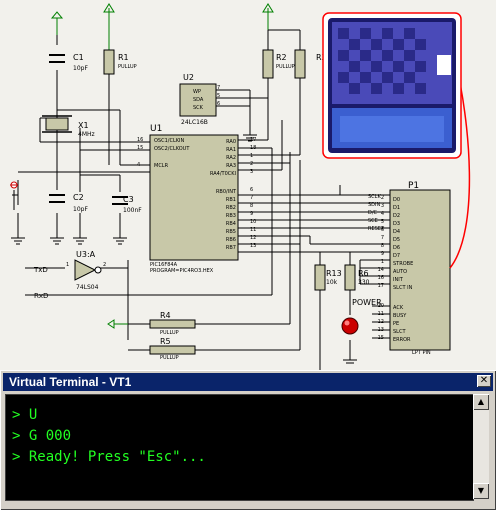 The width and height of the screenshot is (496, 510). Describe the element at coordinates (165, 315) in the screenshot. I see `r4-ref: R4` at that location.